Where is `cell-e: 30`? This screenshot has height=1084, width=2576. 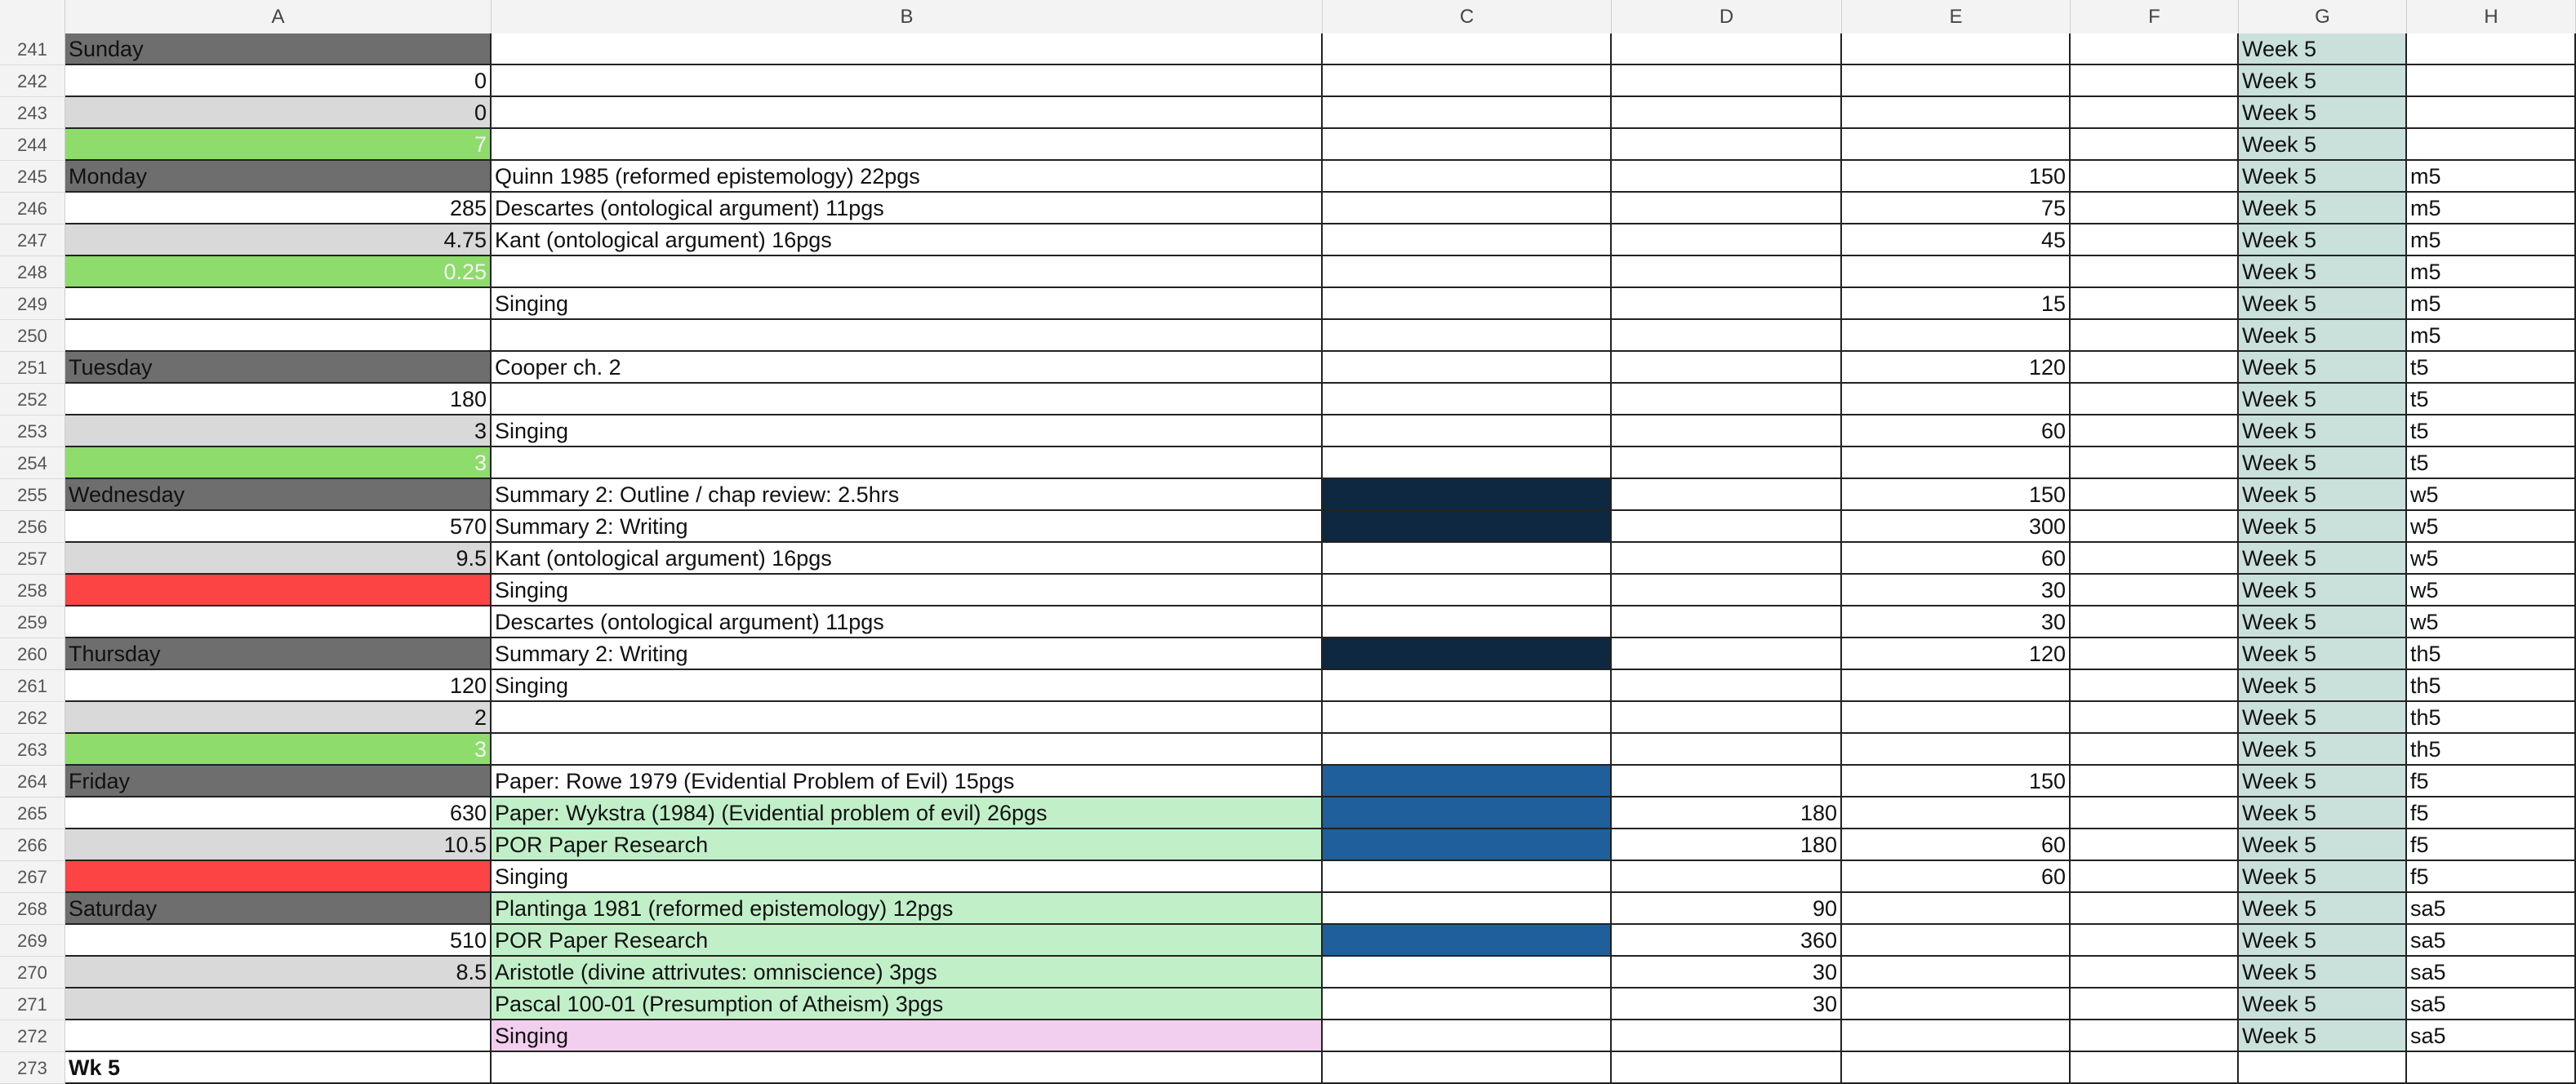
cell-e: 30 is located at coordinates (1956, 590).